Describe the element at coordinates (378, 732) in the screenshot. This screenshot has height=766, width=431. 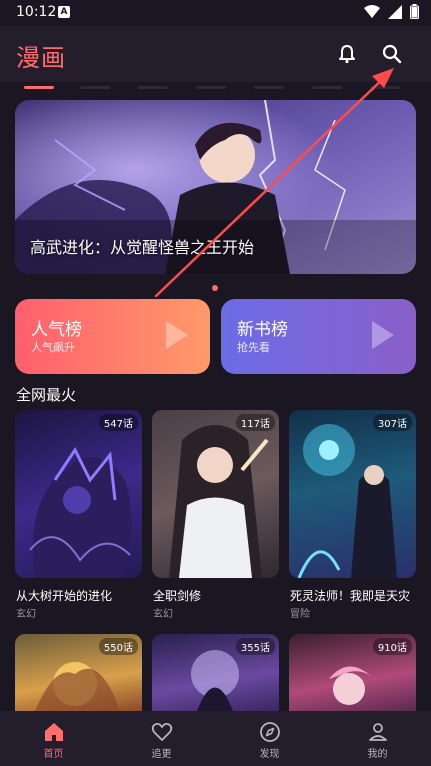
I see `user-icon` at that location.